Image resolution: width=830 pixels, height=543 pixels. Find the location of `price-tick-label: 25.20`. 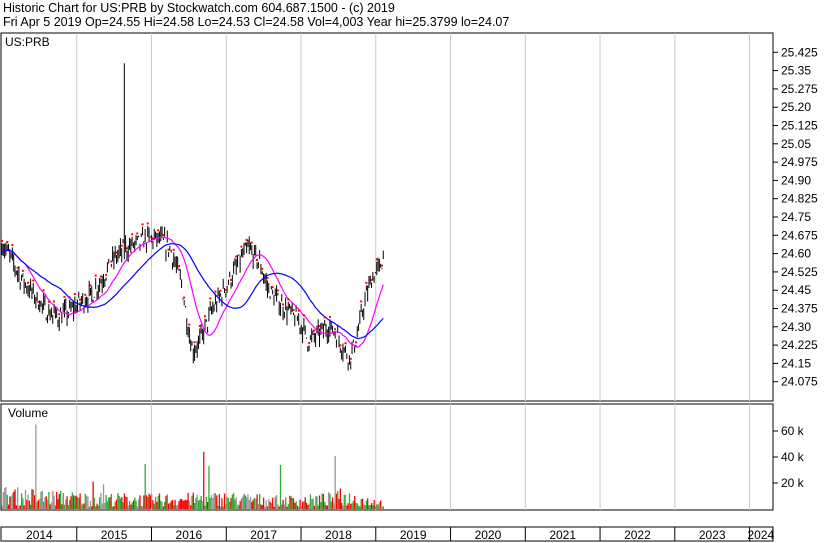

price-tick-label: 25.20 is located at coordinates (796, 107).